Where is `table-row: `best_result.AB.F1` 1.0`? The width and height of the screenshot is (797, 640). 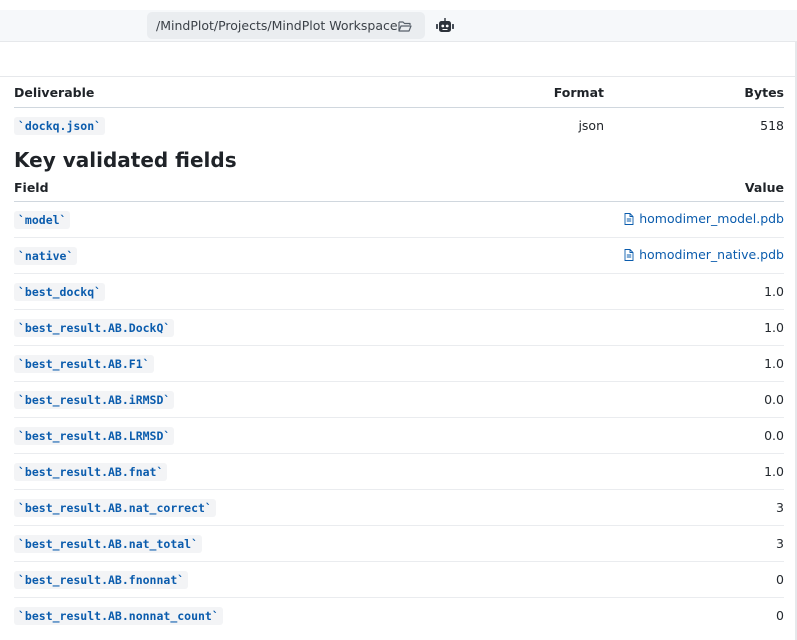
table-row: `best_result.AB.F1` 1.0 is located at coordinates (399, 363).